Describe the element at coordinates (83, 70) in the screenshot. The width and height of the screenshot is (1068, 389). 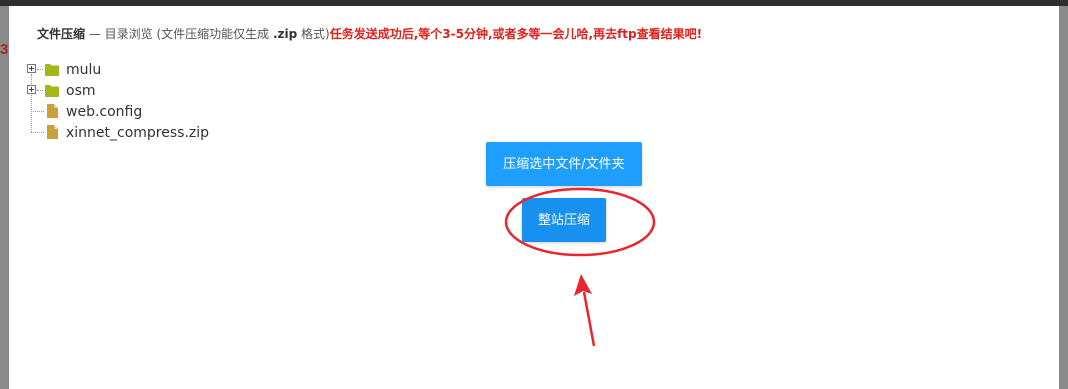
I see `tree-item-label: mulu` at that location.